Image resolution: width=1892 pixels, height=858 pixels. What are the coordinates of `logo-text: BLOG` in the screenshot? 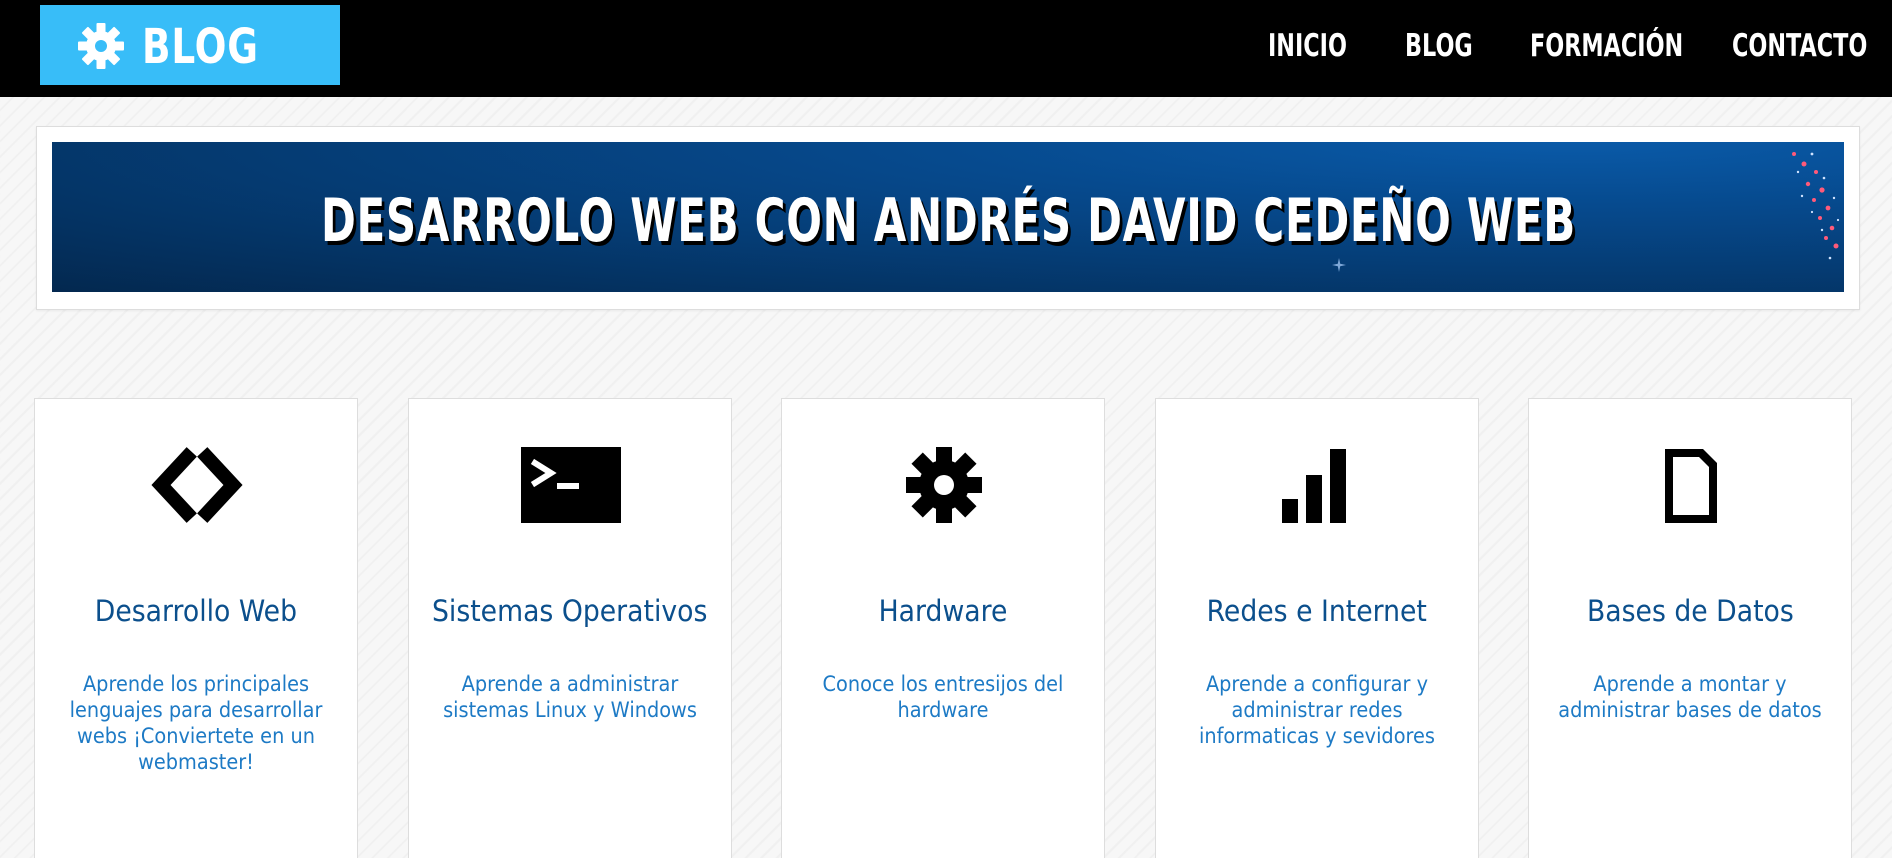 It's located at (200, 47).